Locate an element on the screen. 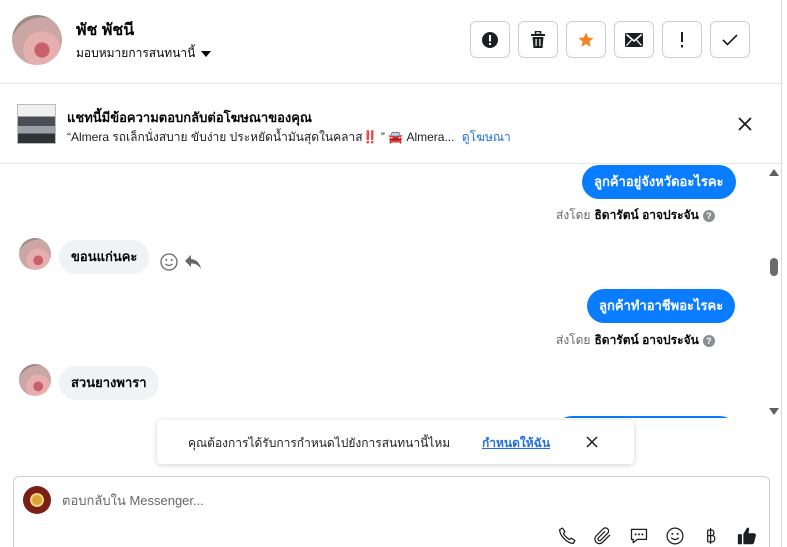  paperclip-icon is located at coordinates (602, 536).